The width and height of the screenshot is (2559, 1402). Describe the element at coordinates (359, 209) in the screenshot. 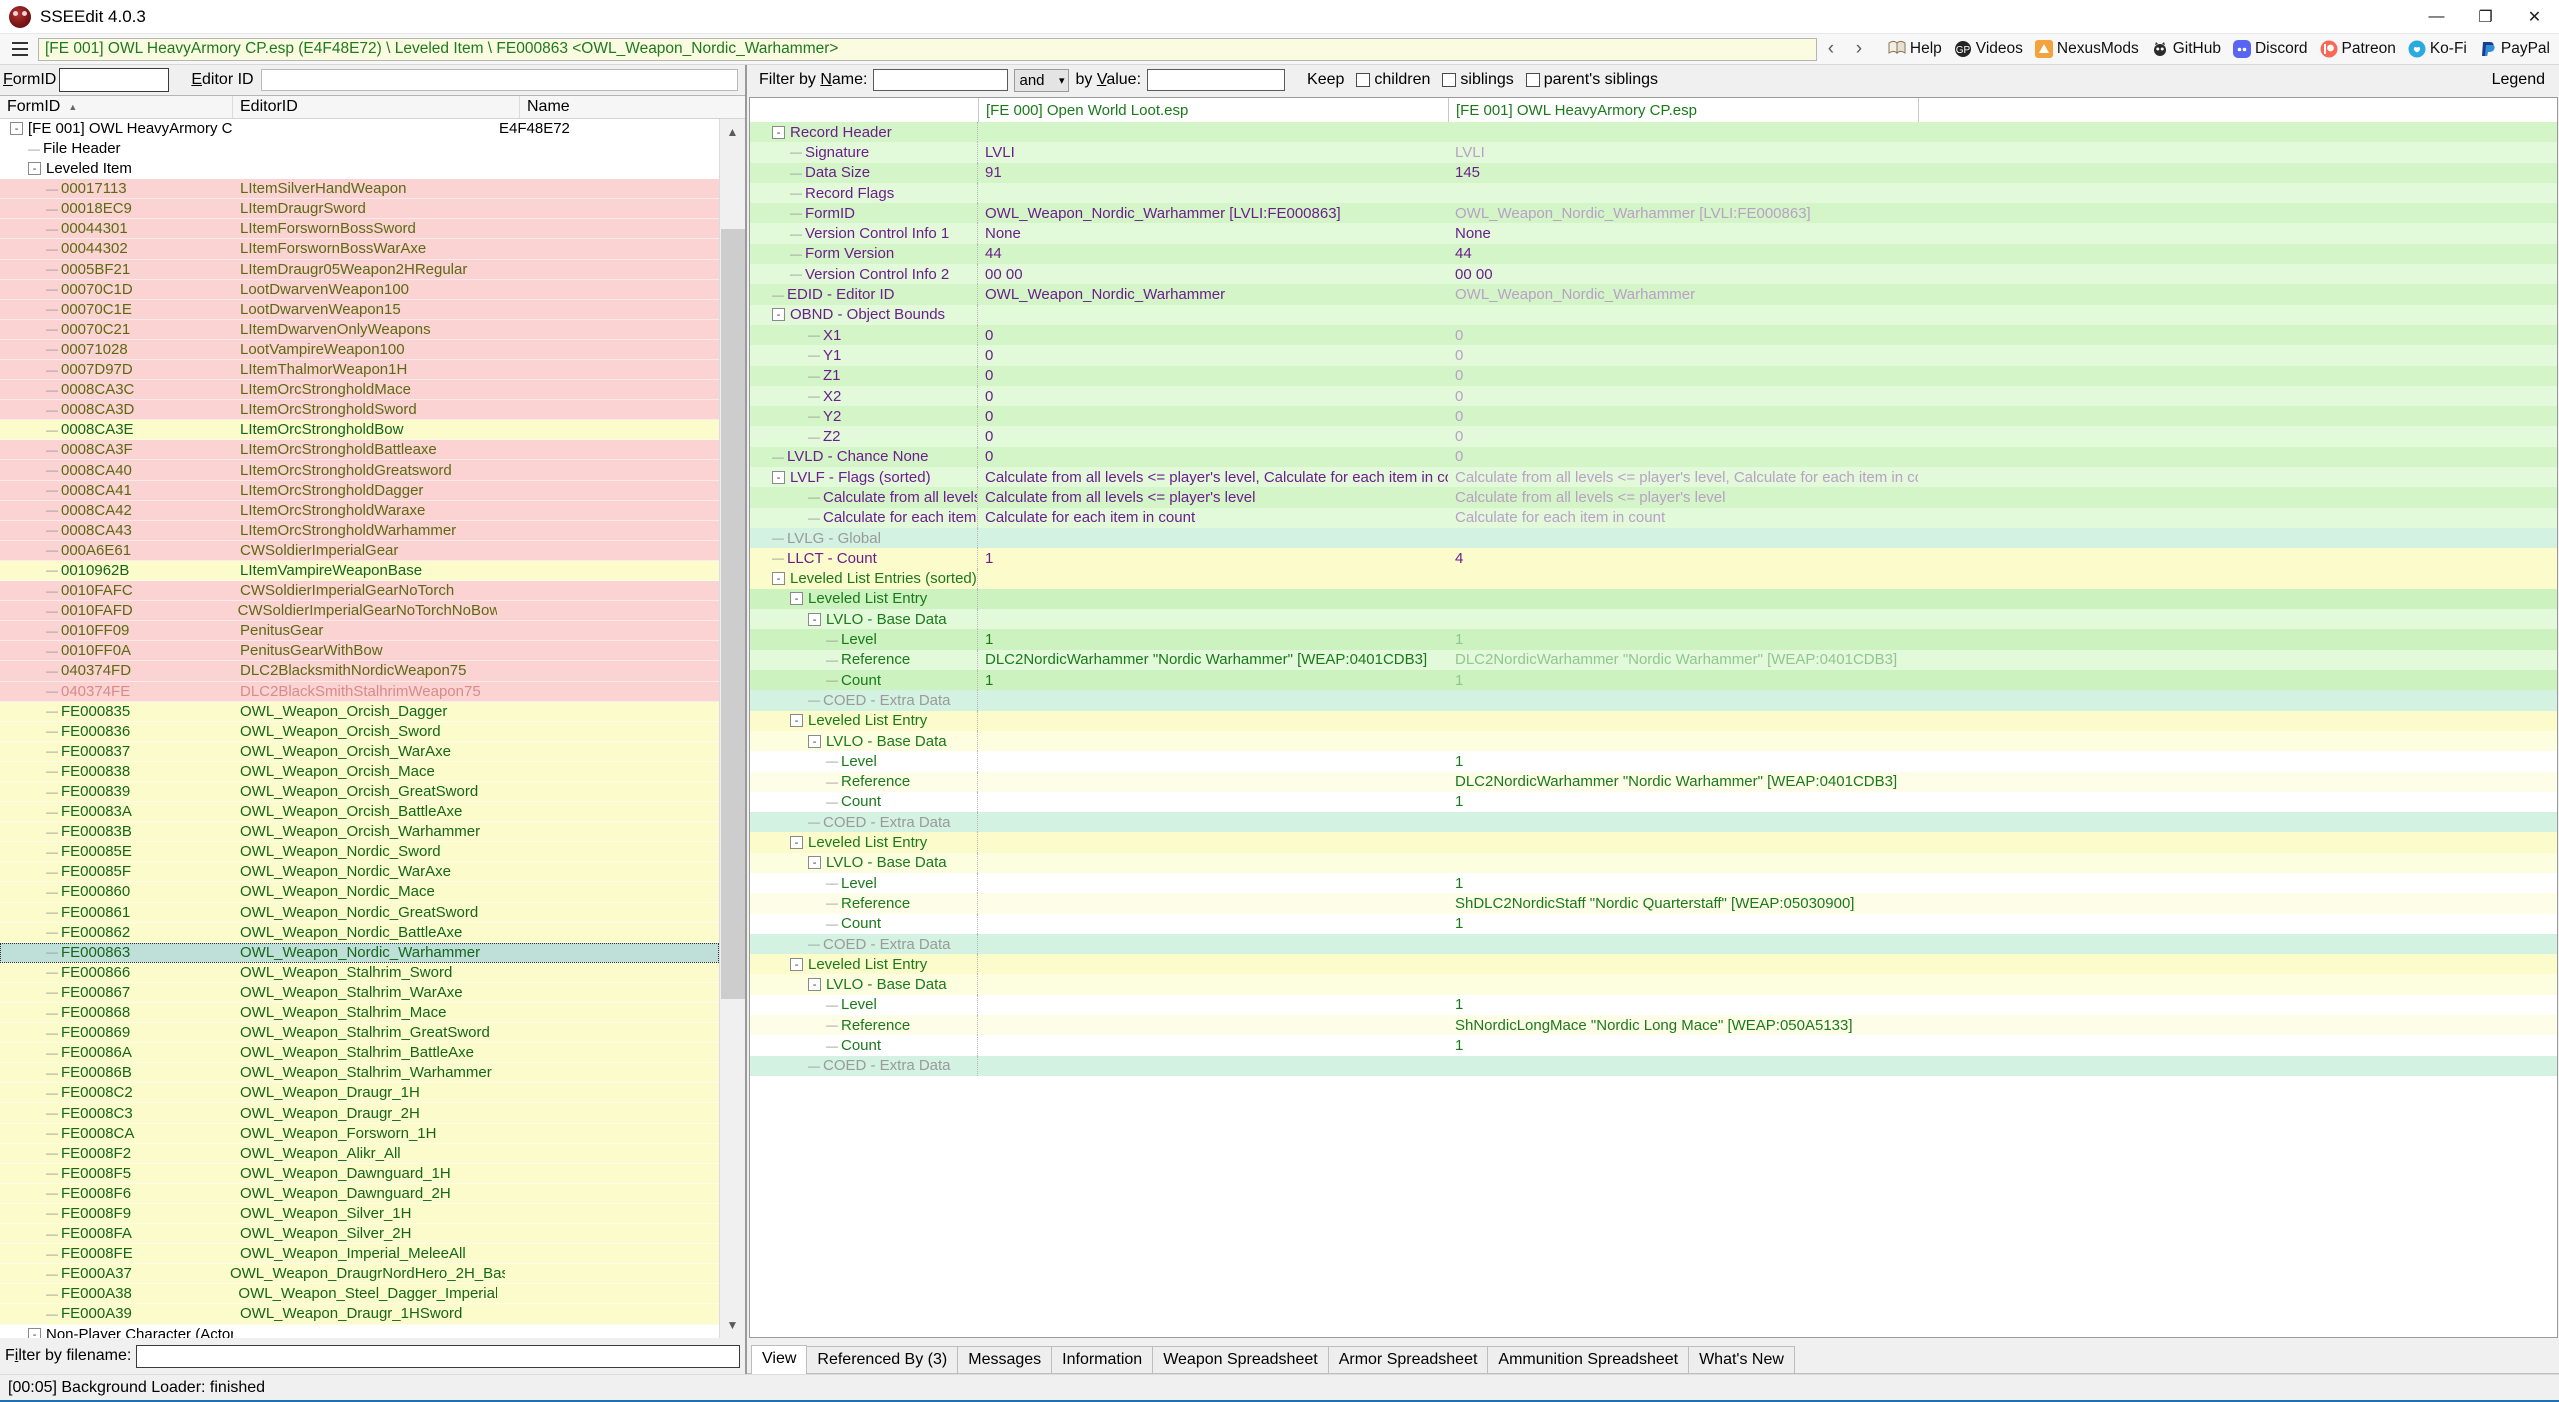

I see `table-row: —00018EC9 LItemDraugrSword` at that location.